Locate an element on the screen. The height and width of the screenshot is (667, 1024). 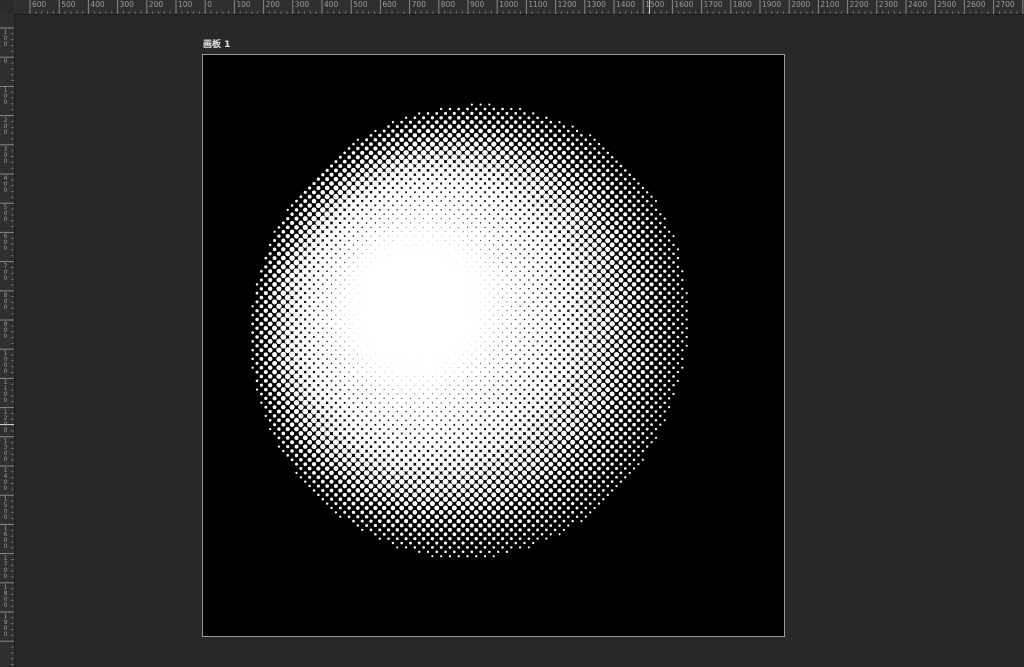
vertical-ruler-label: 1100 is located at coordinates (5, 392).